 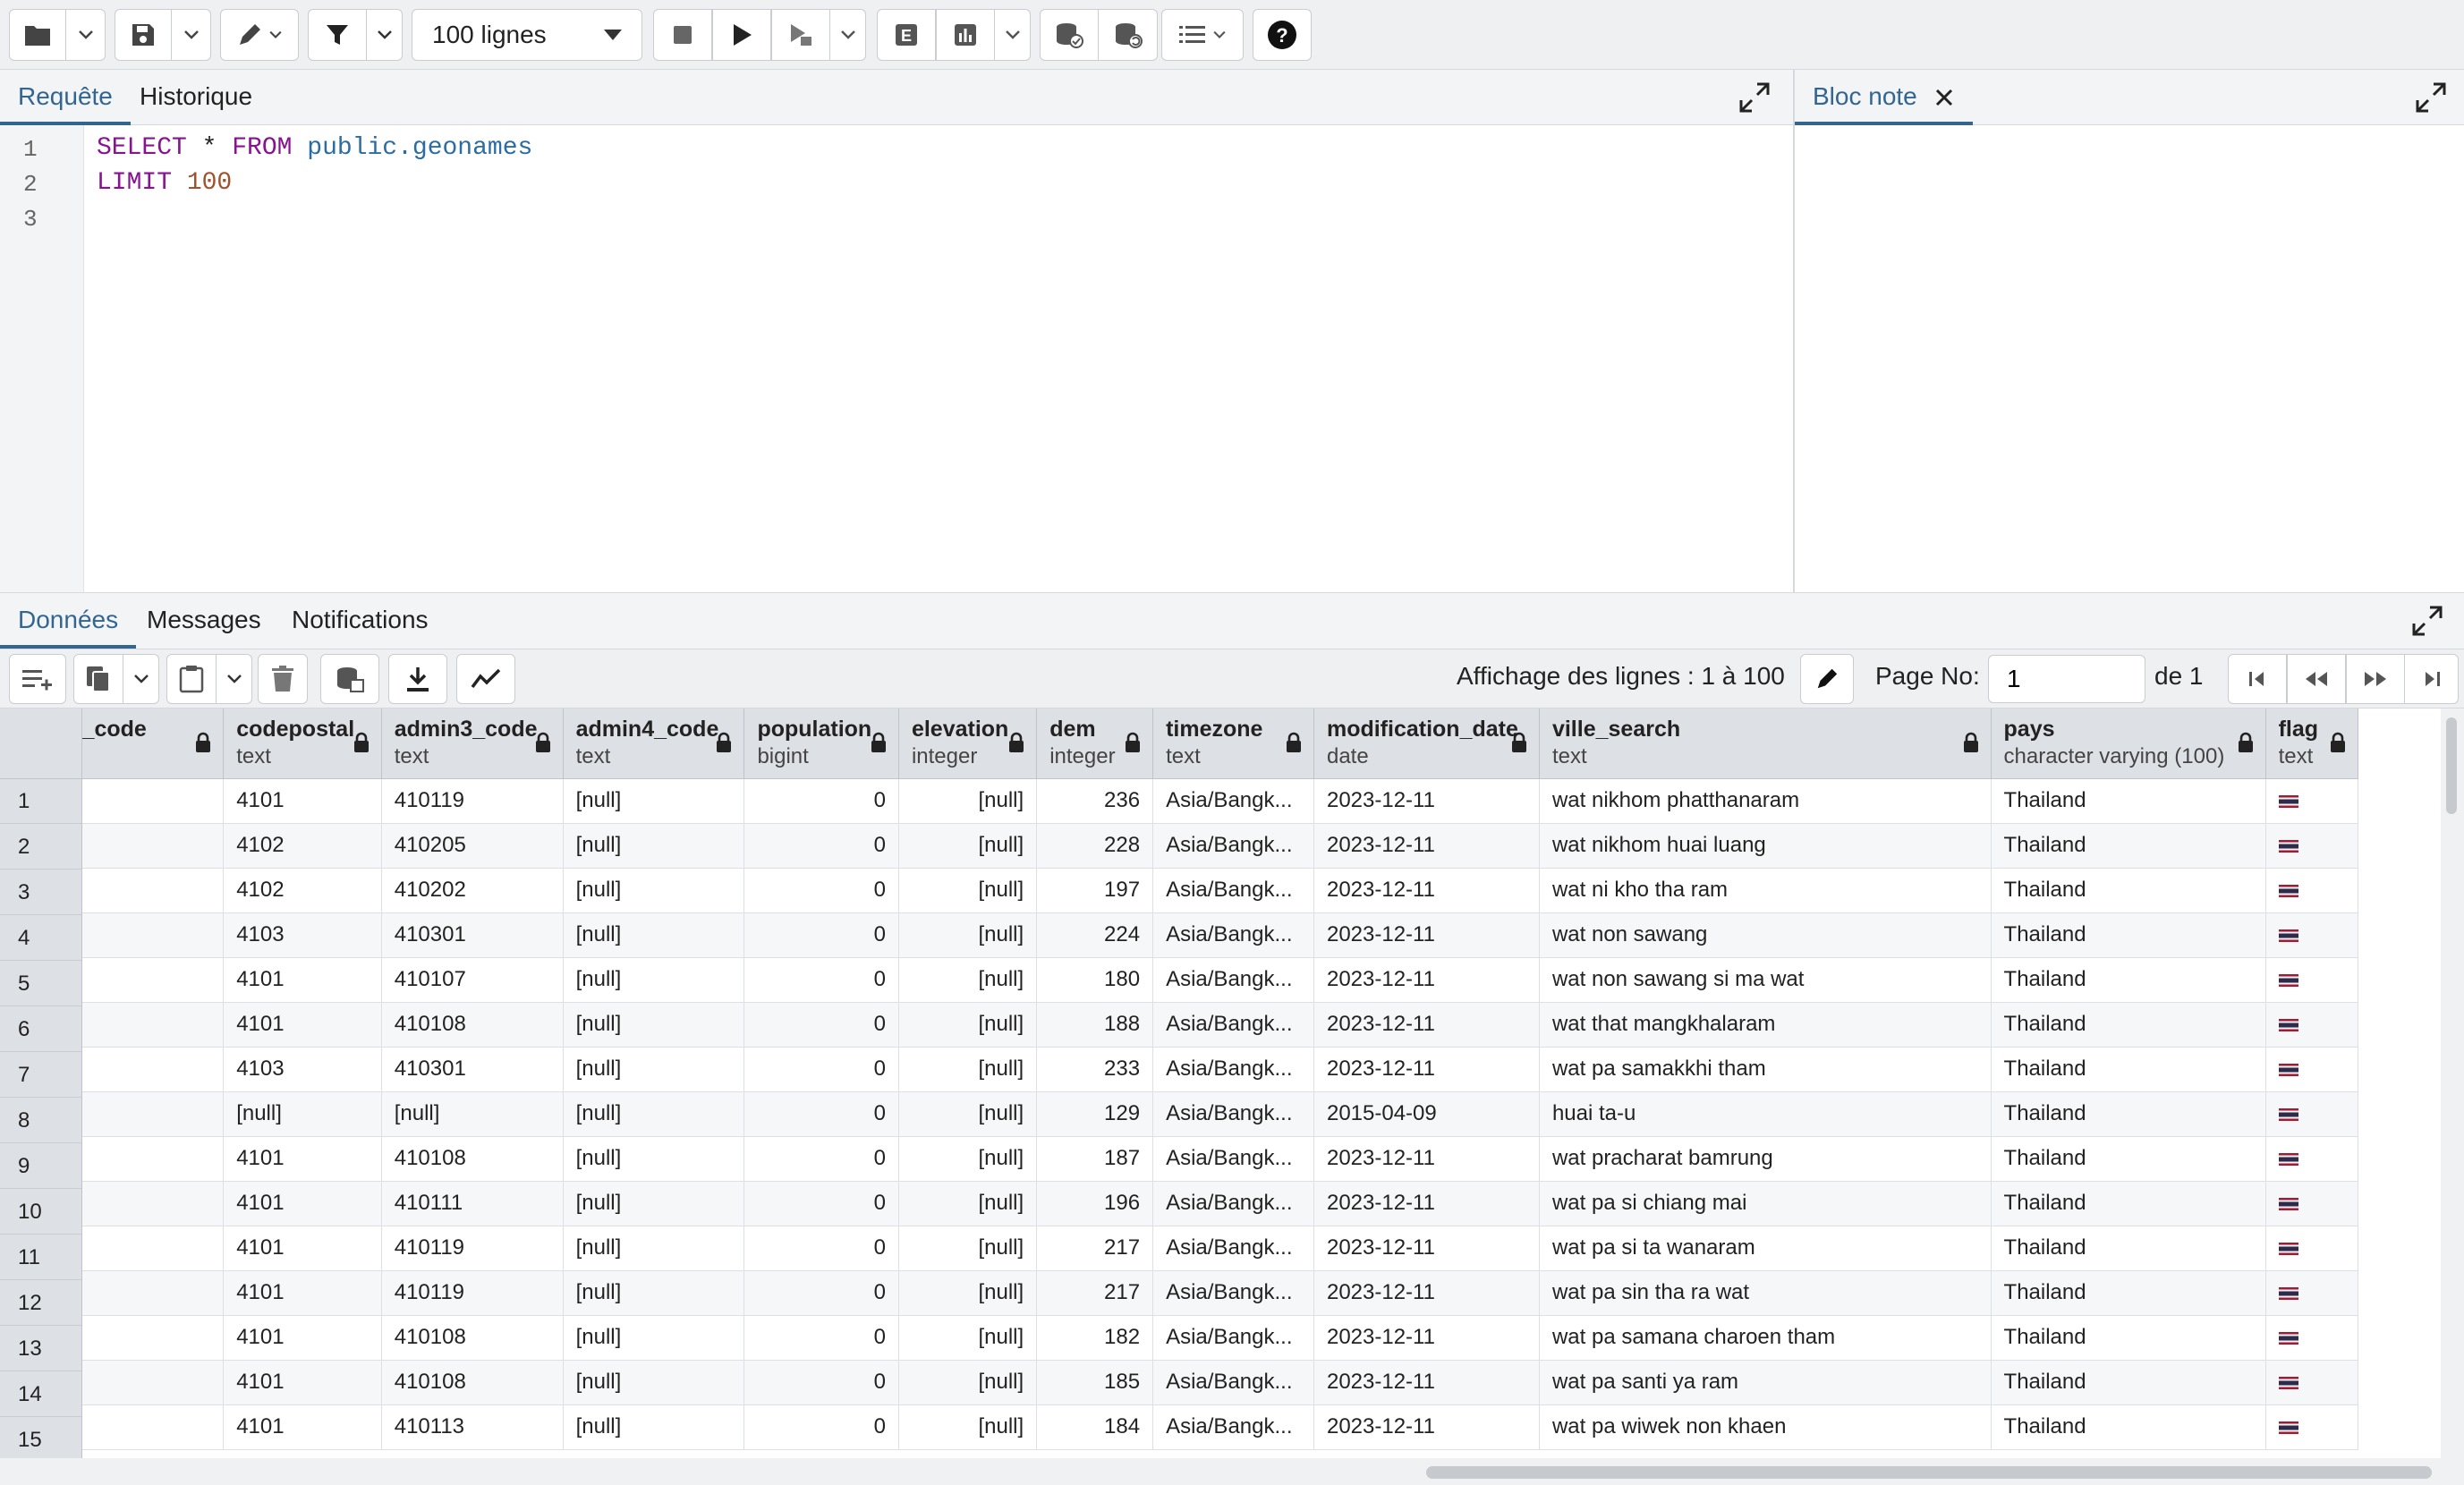 What do you see at coordinates (965, 35) in the screenshot?
I see `explain-analyze-button` at bounding box center [965, 35].